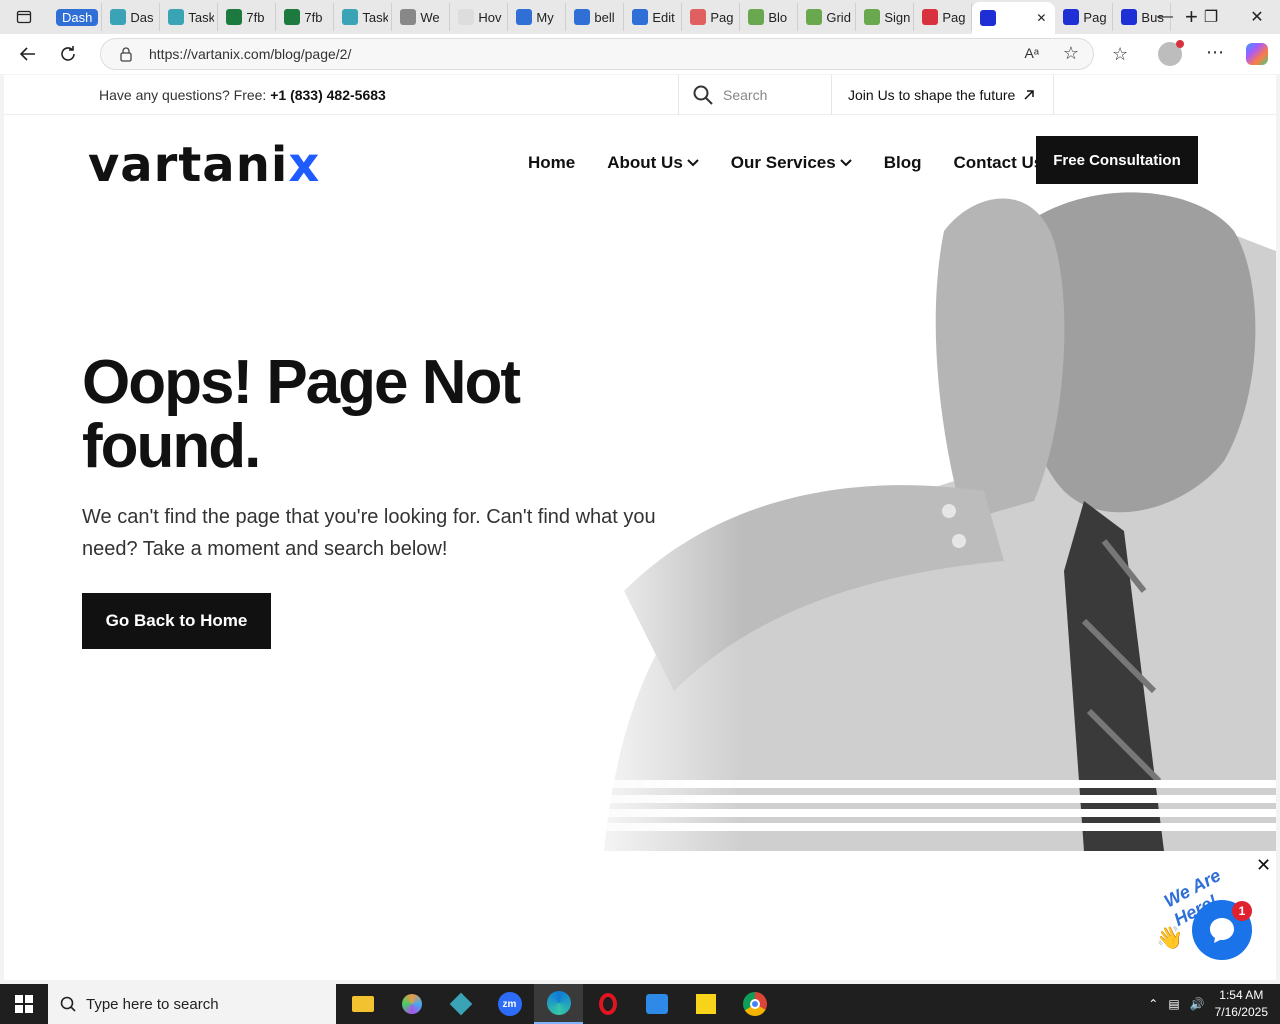 The image size is (1280, 1024). What do you see at coordinates (188, 165) in the screenshot?
I see `logo-text: vartani` at bounding box center [188, 165].